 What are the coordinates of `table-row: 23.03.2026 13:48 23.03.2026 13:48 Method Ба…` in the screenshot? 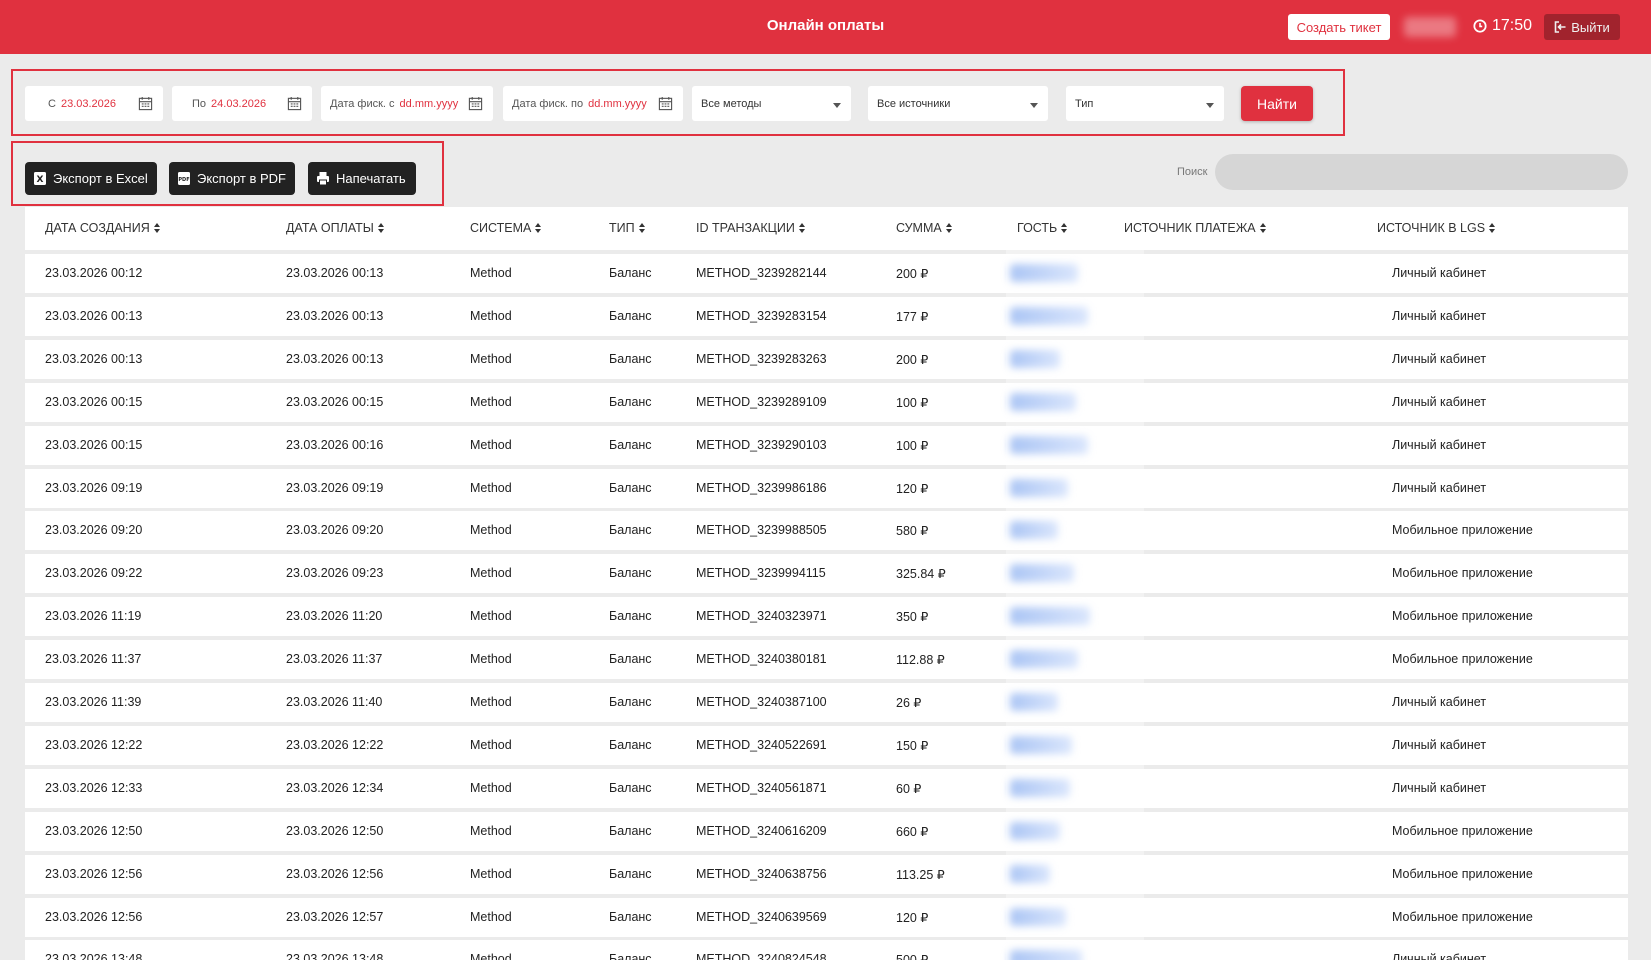 It's located at (826, 950).